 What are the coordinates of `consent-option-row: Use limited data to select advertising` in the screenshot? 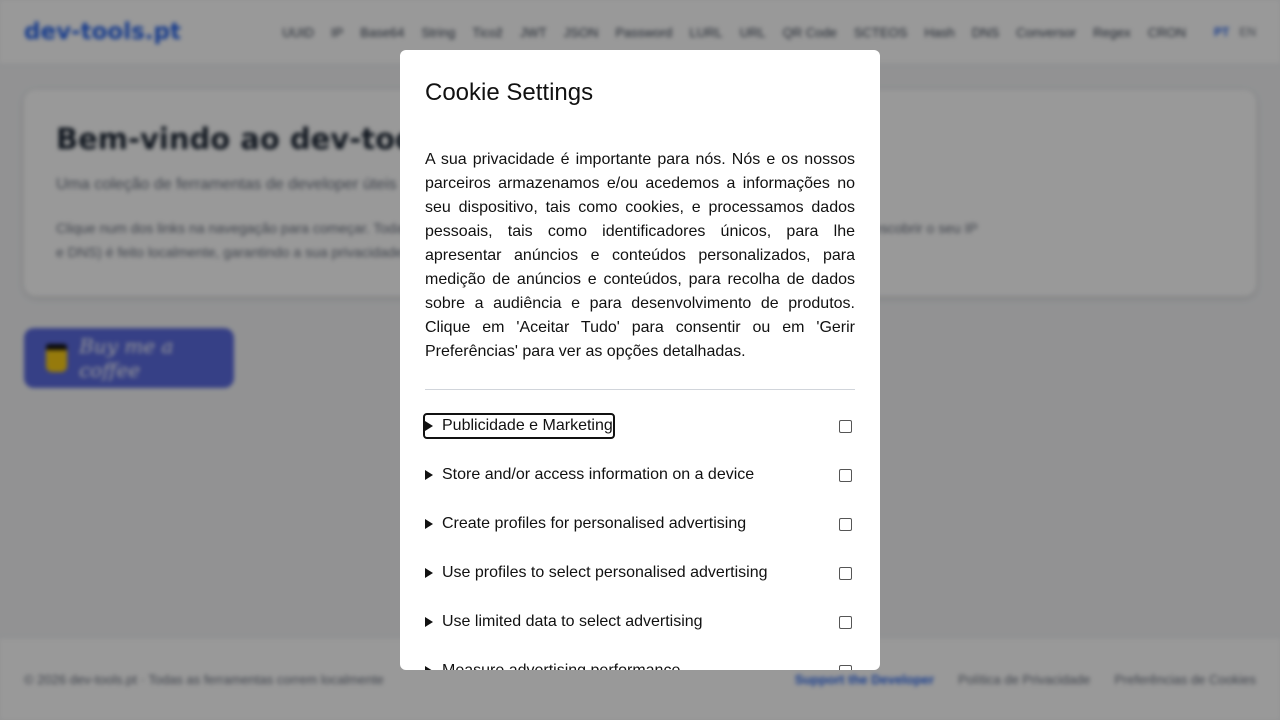 It's located at (640, 630).